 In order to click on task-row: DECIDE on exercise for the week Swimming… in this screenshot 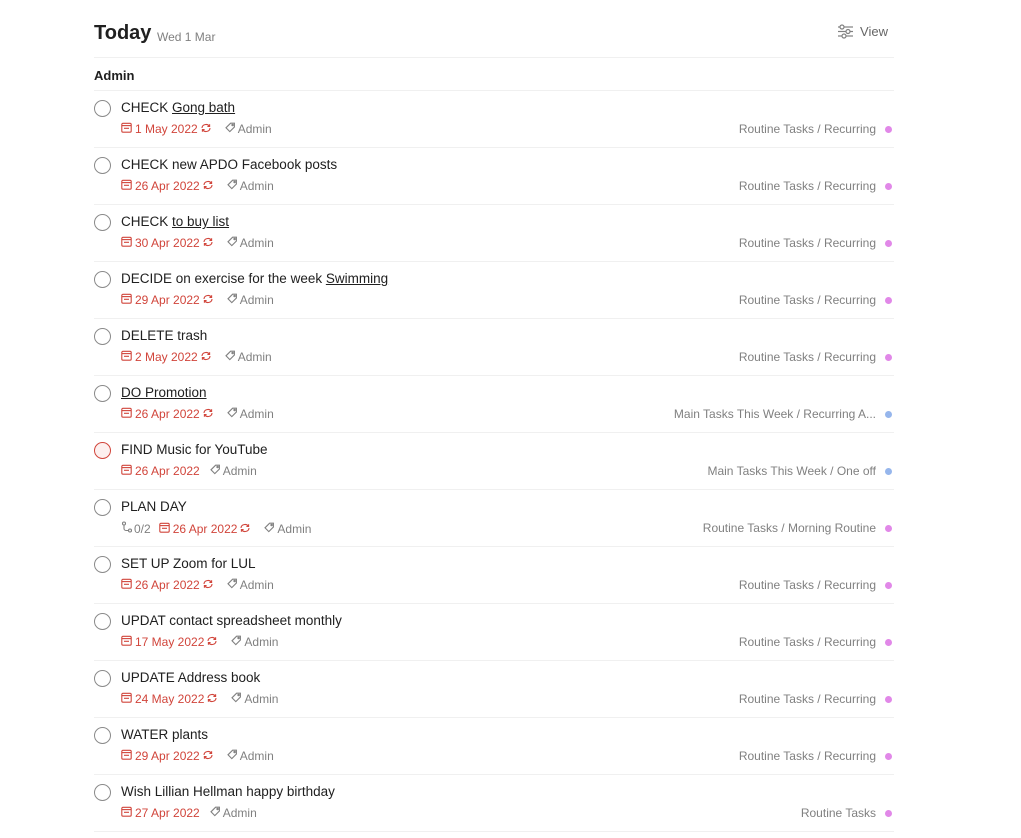, I will do `click(494, 290)`.